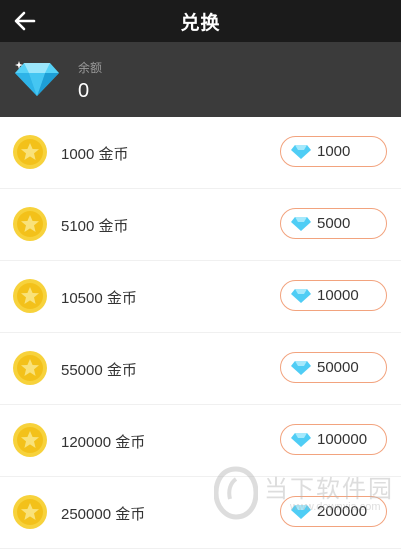 Image resolution: width=401 pixels, height=549 pixels. Describe the element at coordinates (200, 369) in the screenshot. I see `exchange-row: 55000 金币 50000` at that location.